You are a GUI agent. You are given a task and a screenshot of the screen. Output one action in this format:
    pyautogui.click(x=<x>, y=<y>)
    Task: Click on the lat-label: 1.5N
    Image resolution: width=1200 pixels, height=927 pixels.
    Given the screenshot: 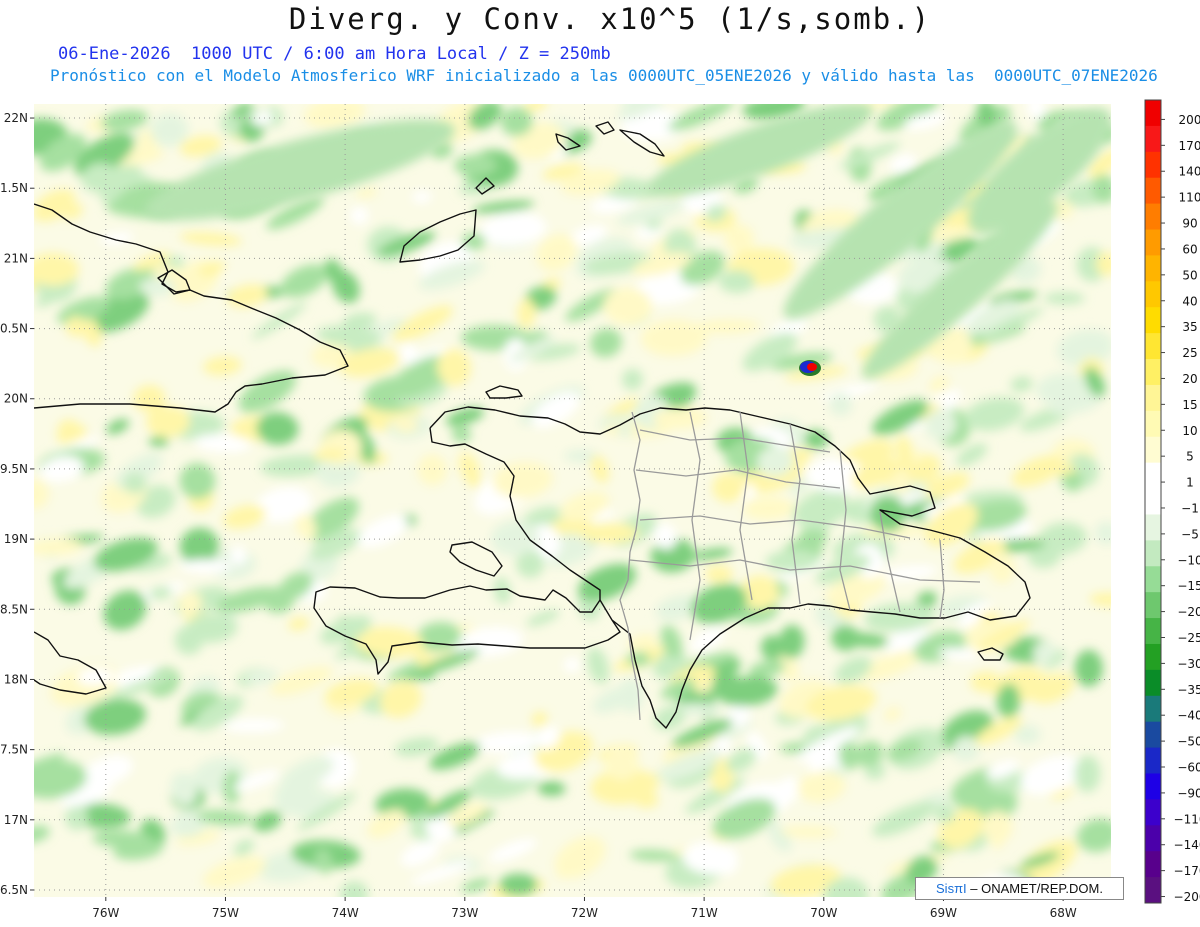 What is the action you would take?
    pyautogui.click(x=14, y=188)
    